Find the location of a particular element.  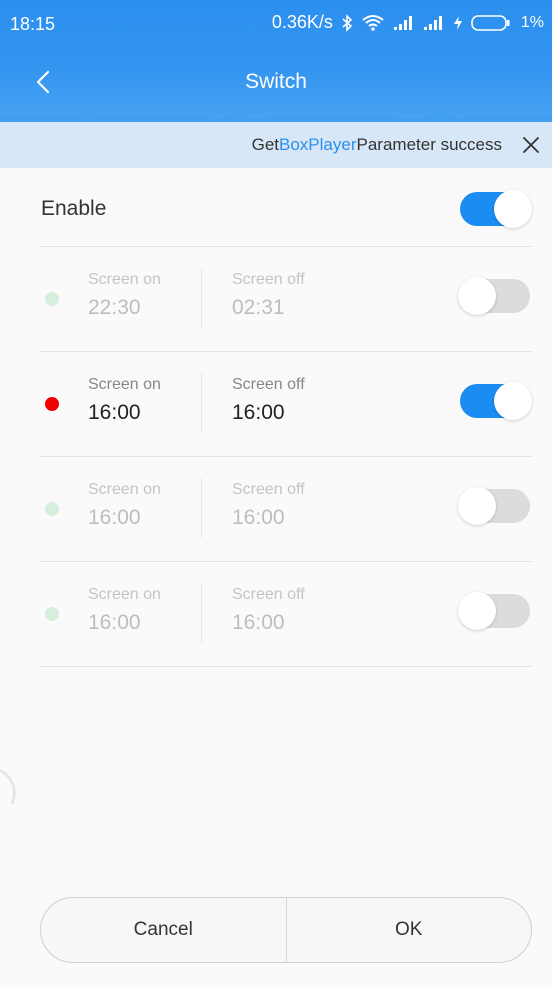

schedule-row-4: Screen on 16:00 Screen off 16:00 is located at coordinates (276, 614).